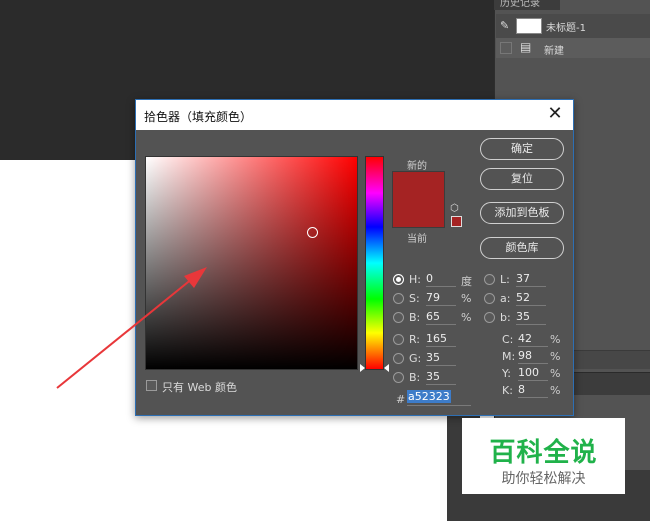  What do you see at coordinates (454, 208) in the screenshot?
I see `websafe-cube-icon: ⬡` at bounding box center [454, 208].